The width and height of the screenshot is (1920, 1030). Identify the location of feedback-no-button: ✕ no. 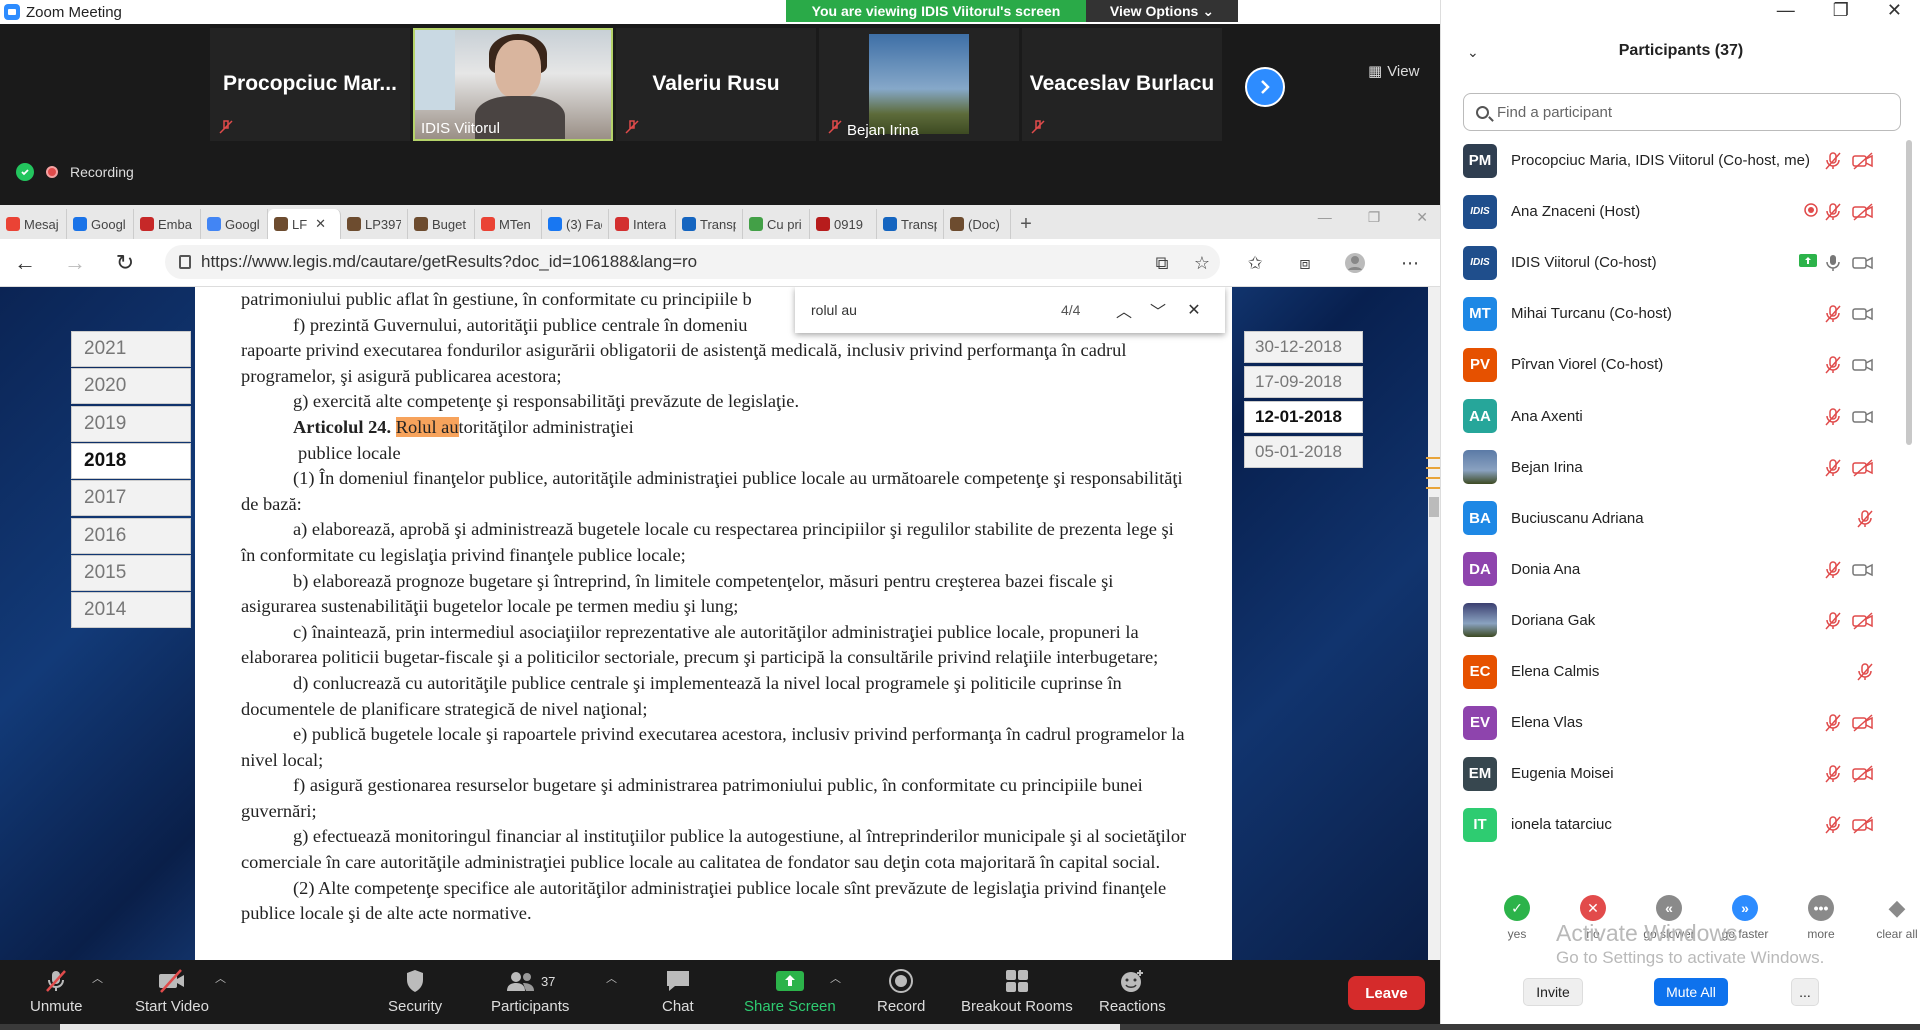
(1593, 918).